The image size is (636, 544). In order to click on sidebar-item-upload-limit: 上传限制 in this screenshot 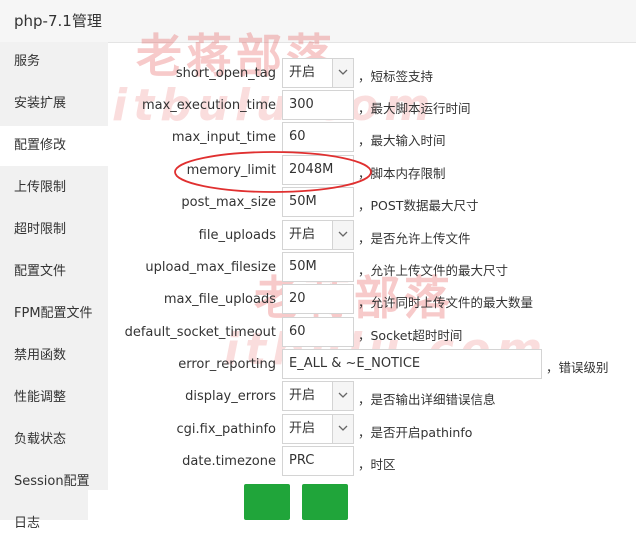, I will do `click(54, 188)`.